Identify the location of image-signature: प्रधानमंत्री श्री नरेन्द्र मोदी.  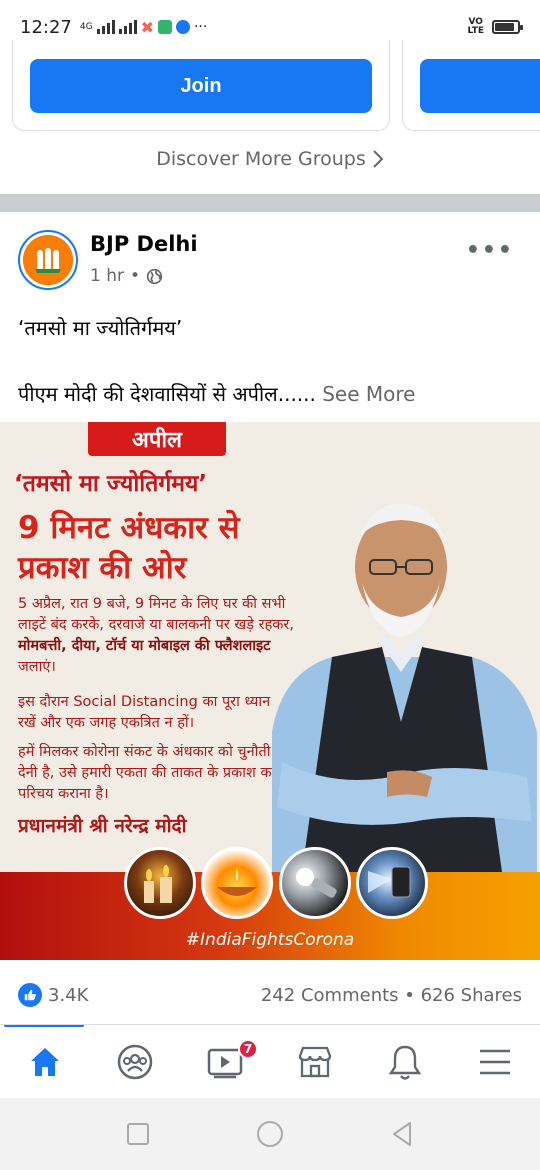
(102, 826).